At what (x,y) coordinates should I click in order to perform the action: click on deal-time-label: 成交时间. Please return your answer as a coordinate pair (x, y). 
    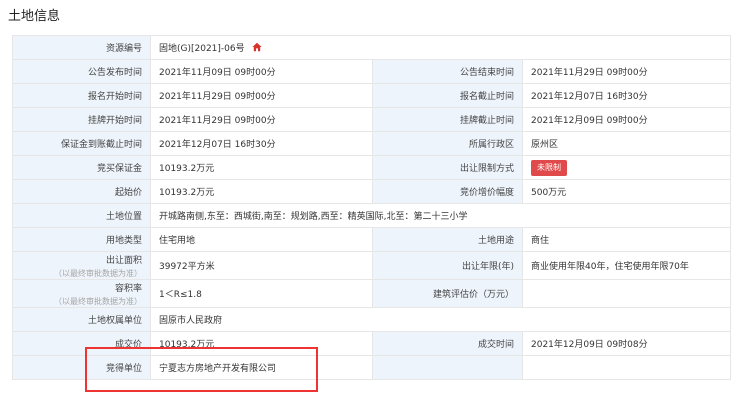
    Looking at the image, I should click on (447, 343).